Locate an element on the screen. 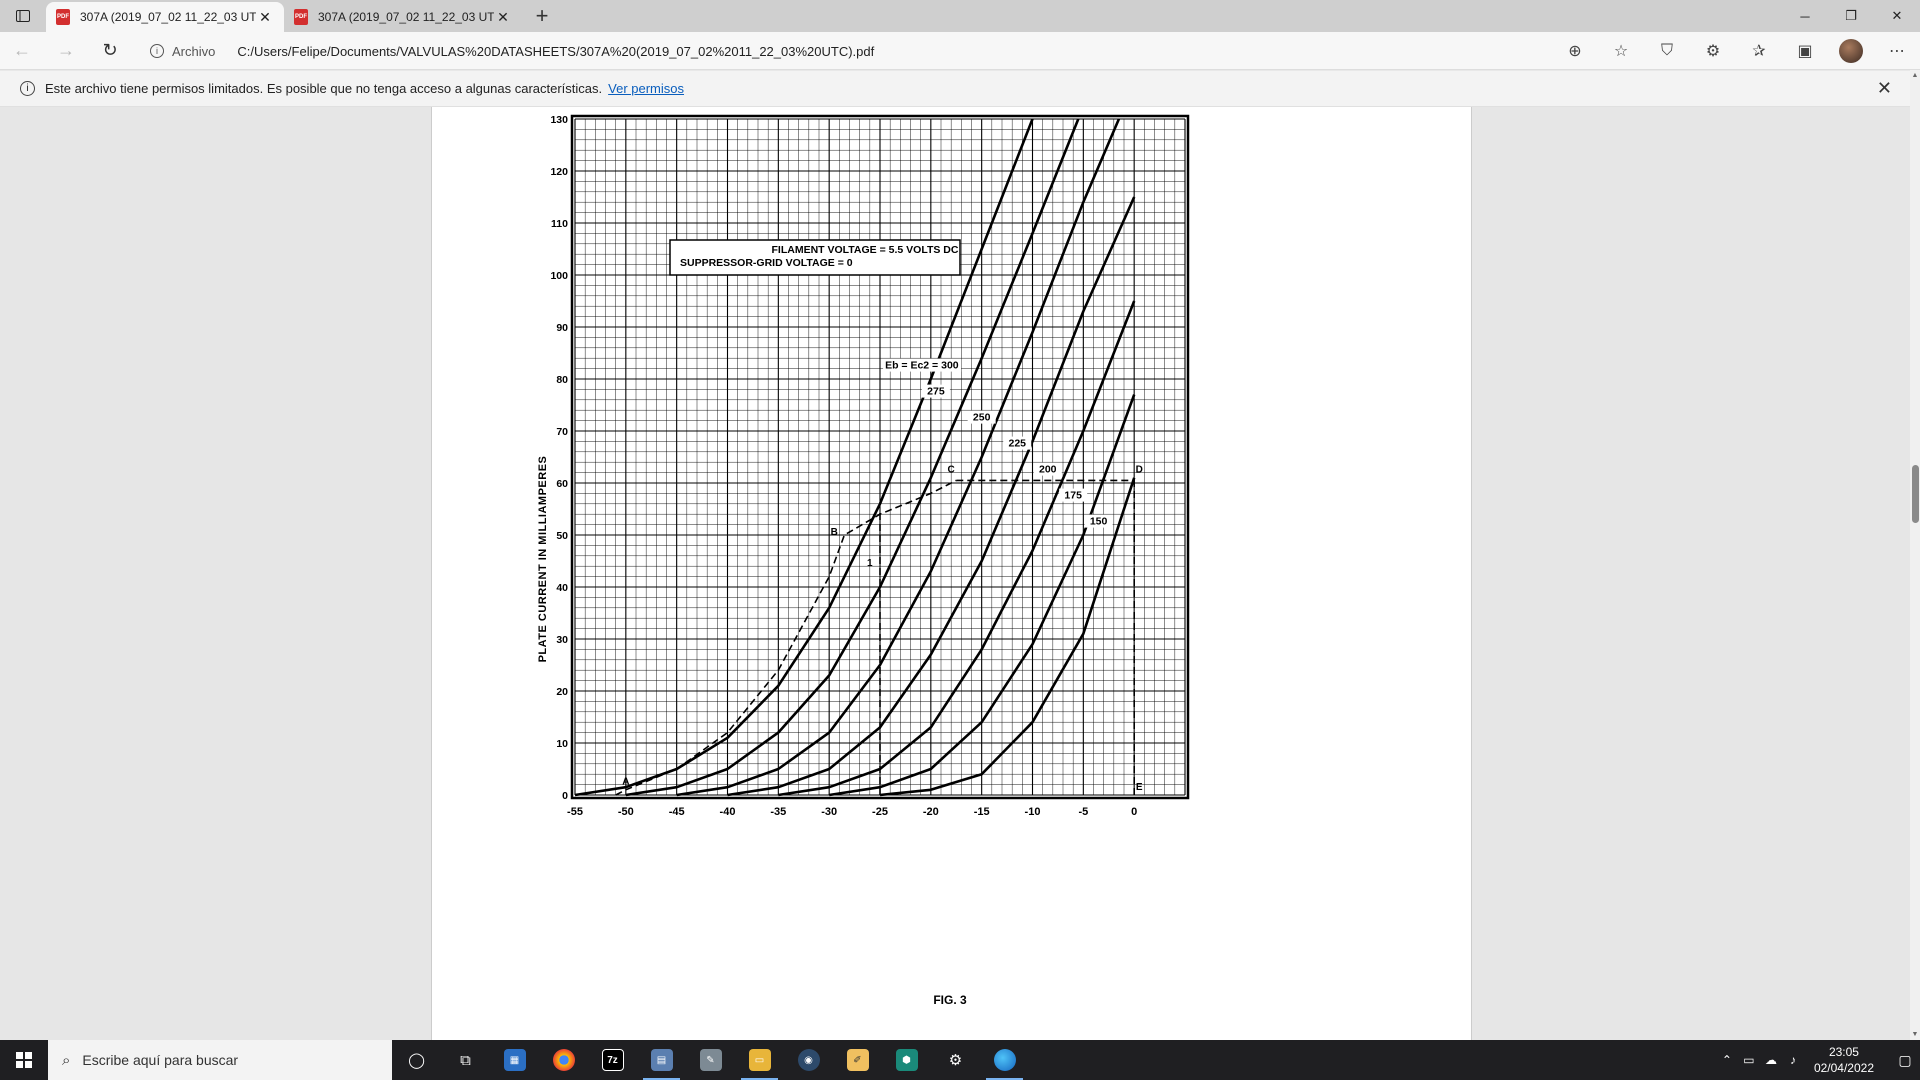 This screenshot has width=1920, height=1080. y-tick-label: 70 is located at coordinates (562, 432).